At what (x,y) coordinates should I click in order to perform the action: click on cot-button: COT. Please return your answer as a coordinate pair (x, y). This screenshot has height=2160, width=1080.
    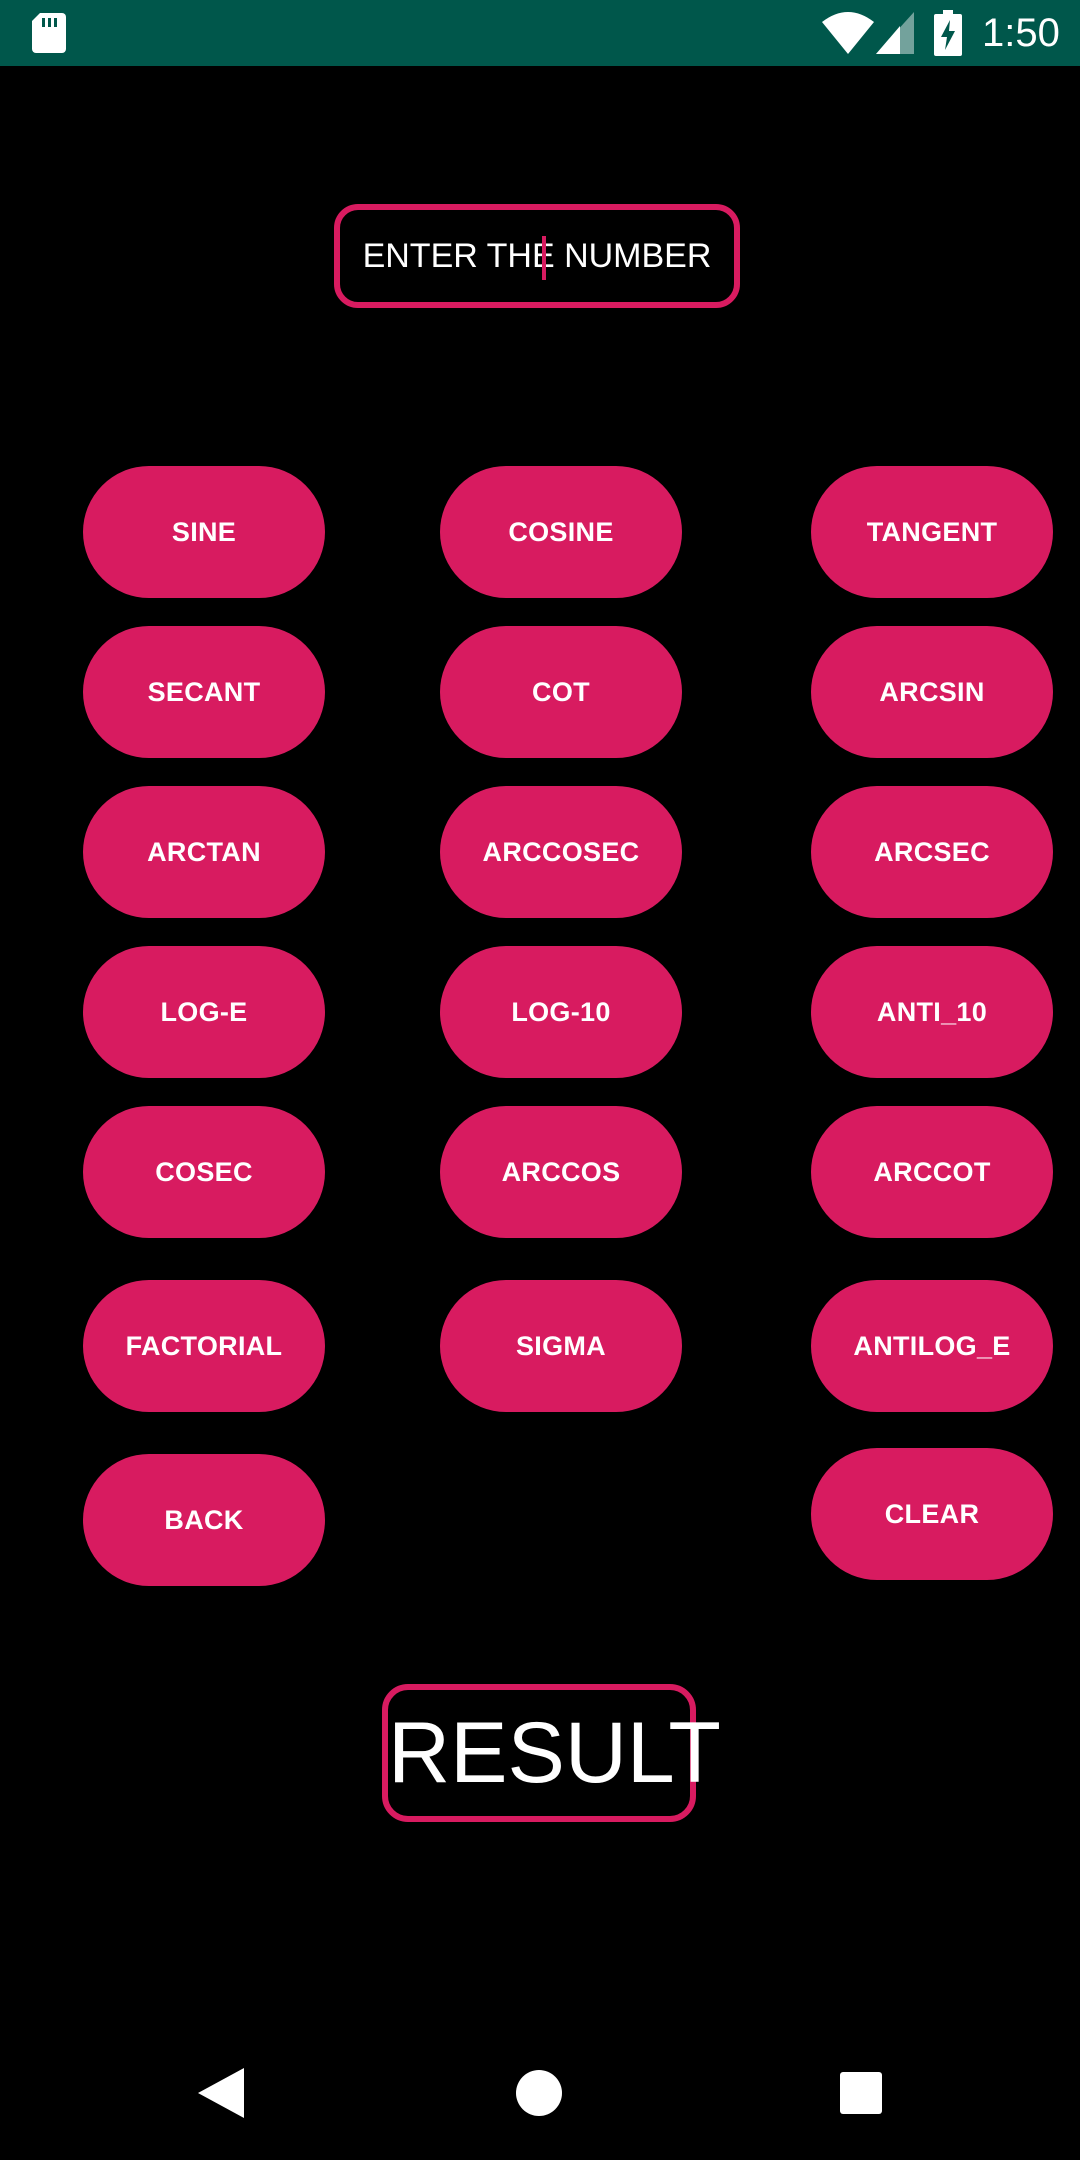
    Looking at the image, I should click on (561, 692).